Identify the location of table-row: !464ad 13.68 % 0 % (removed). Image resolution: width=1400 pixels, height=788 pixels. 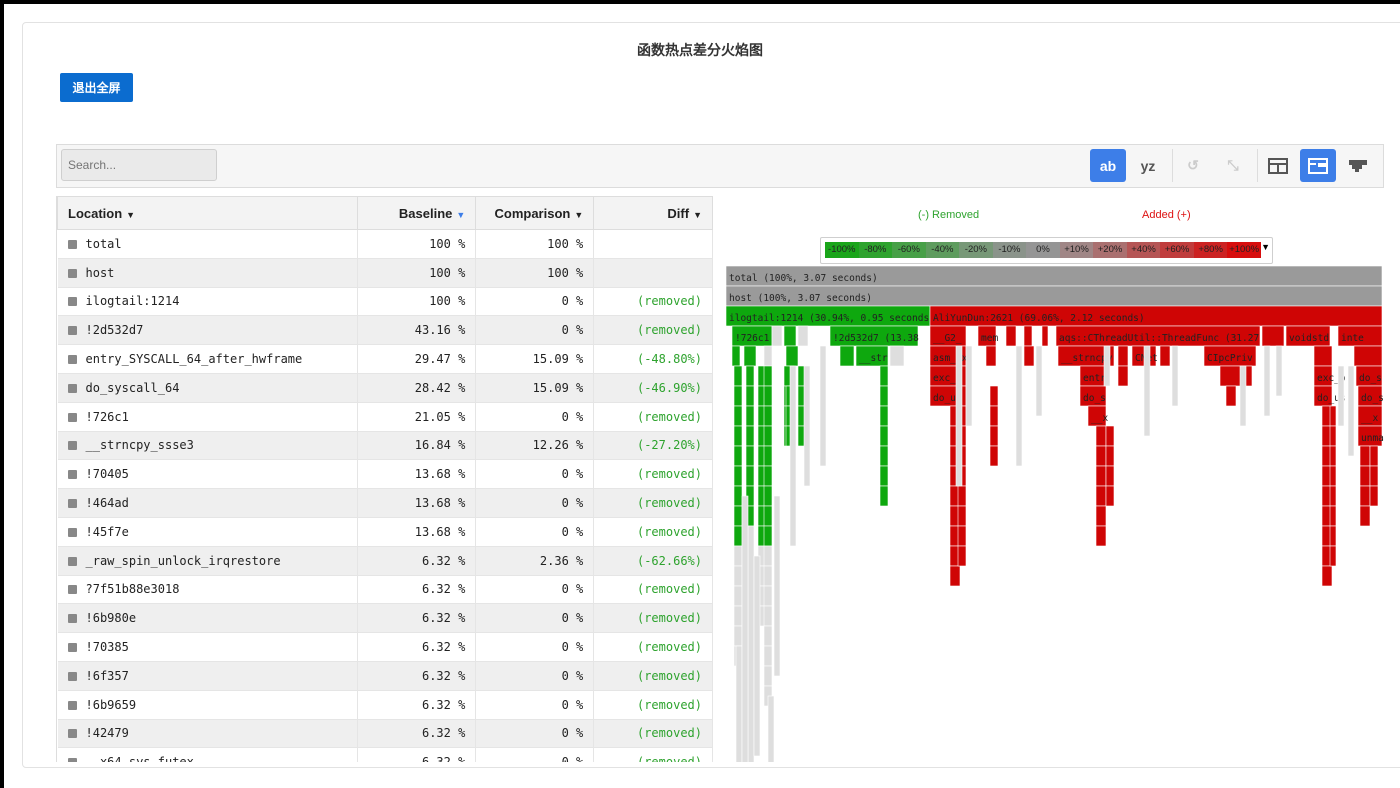
(385, 503).